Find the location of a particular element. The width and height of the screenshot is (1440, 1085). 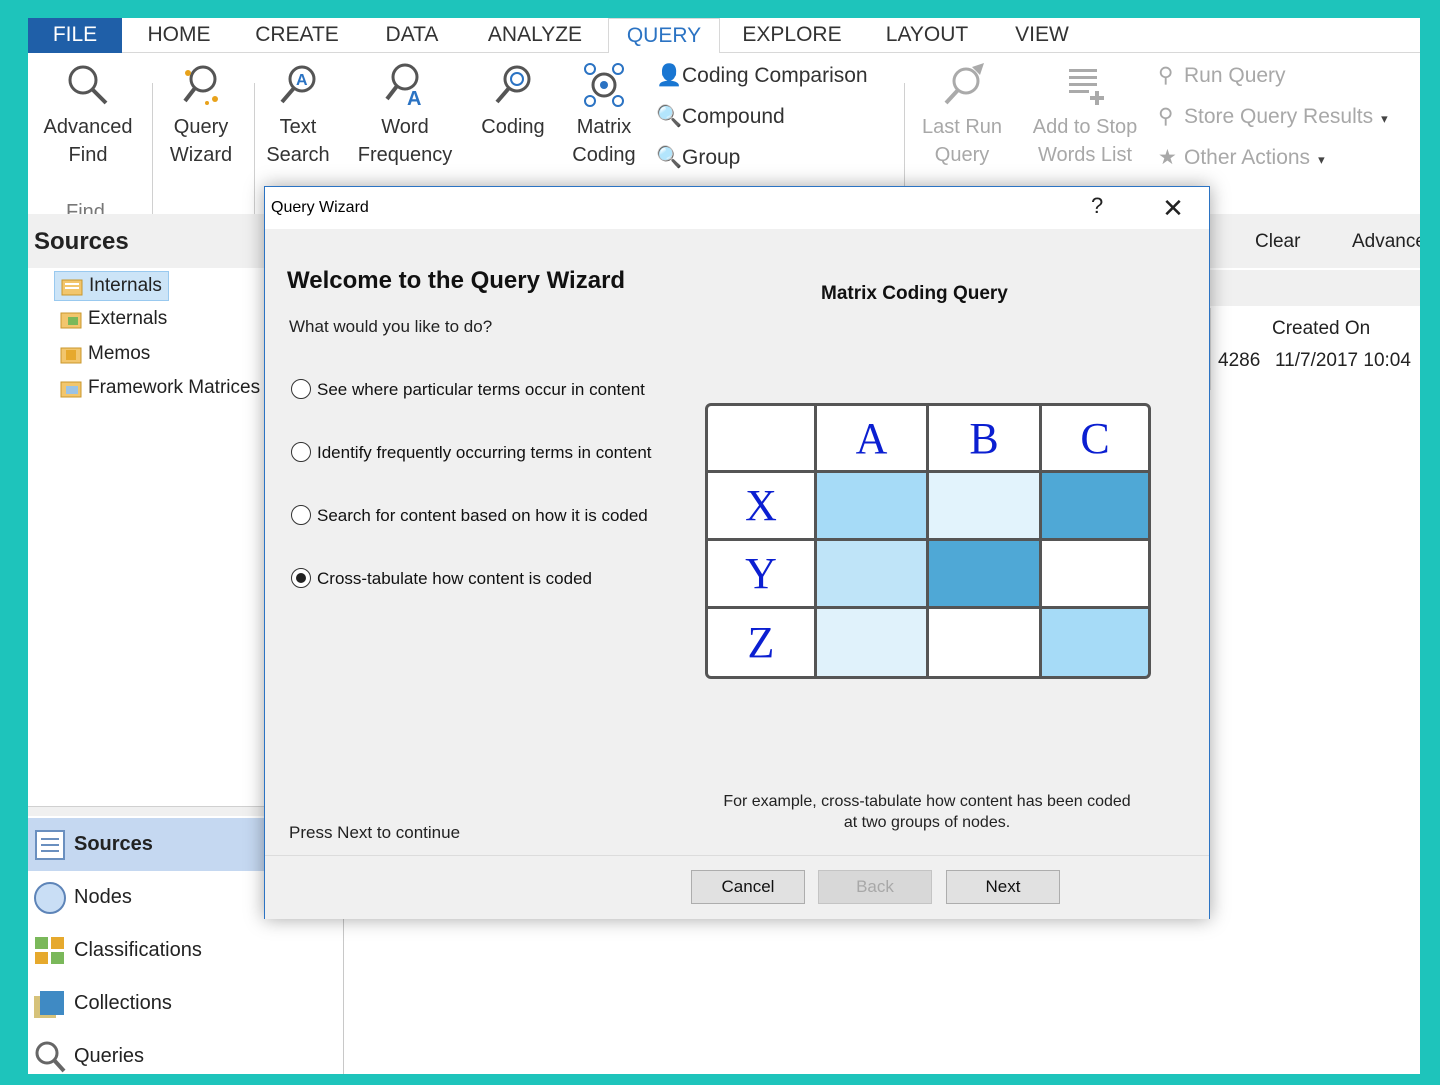

cancel-button: Cancel is located at coordinates (748, 887).